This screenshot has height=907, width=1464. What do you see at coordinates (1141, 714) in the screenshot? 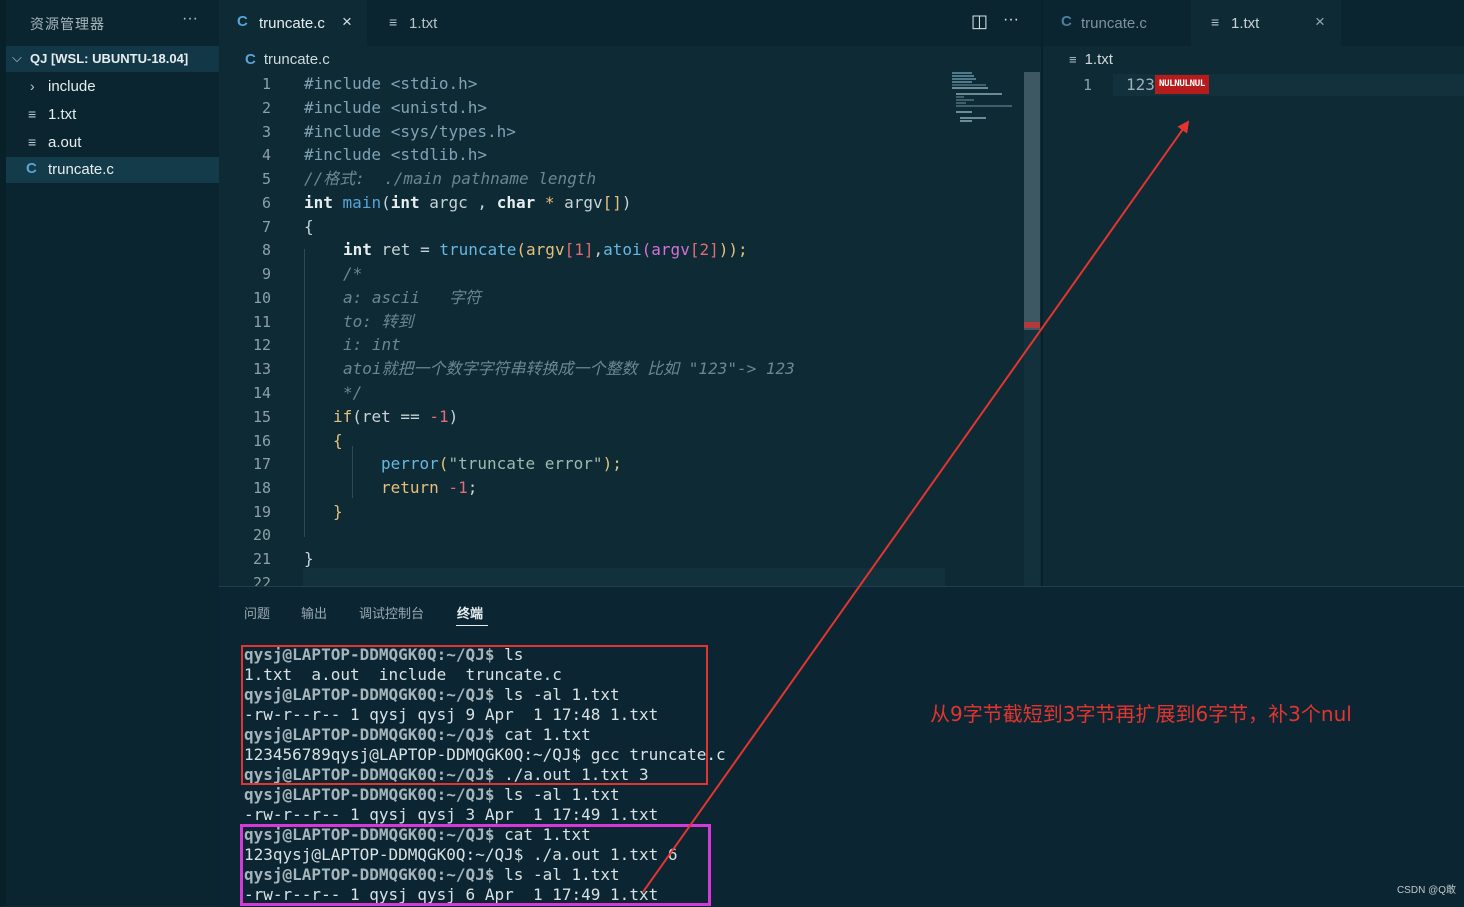
I see `annotation-text: 从9字节截短到3字节再扩展到6字节，补3个nul` at bounding box center [1141, 714].